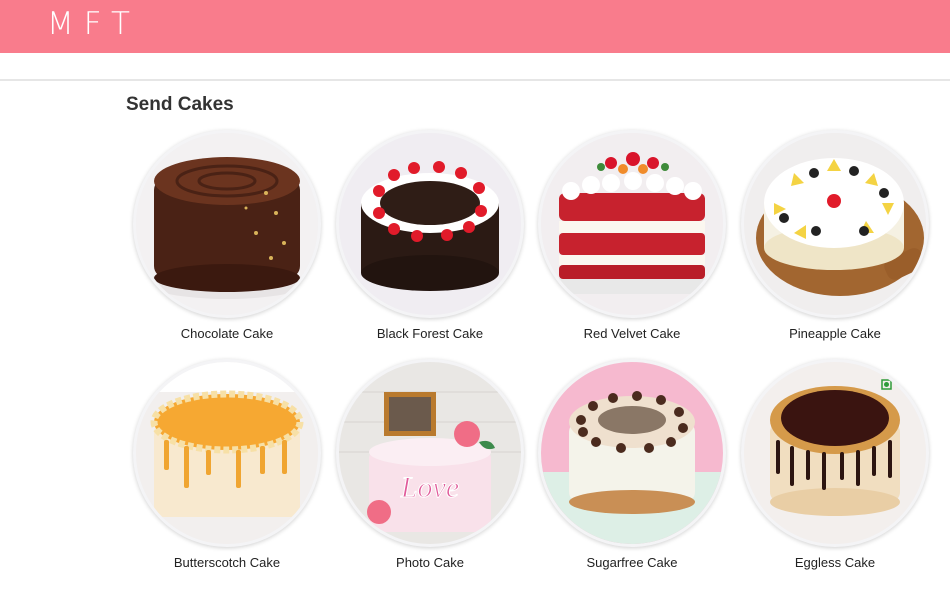  I want to click on cake-image-red-velvet, so click(632, 224).